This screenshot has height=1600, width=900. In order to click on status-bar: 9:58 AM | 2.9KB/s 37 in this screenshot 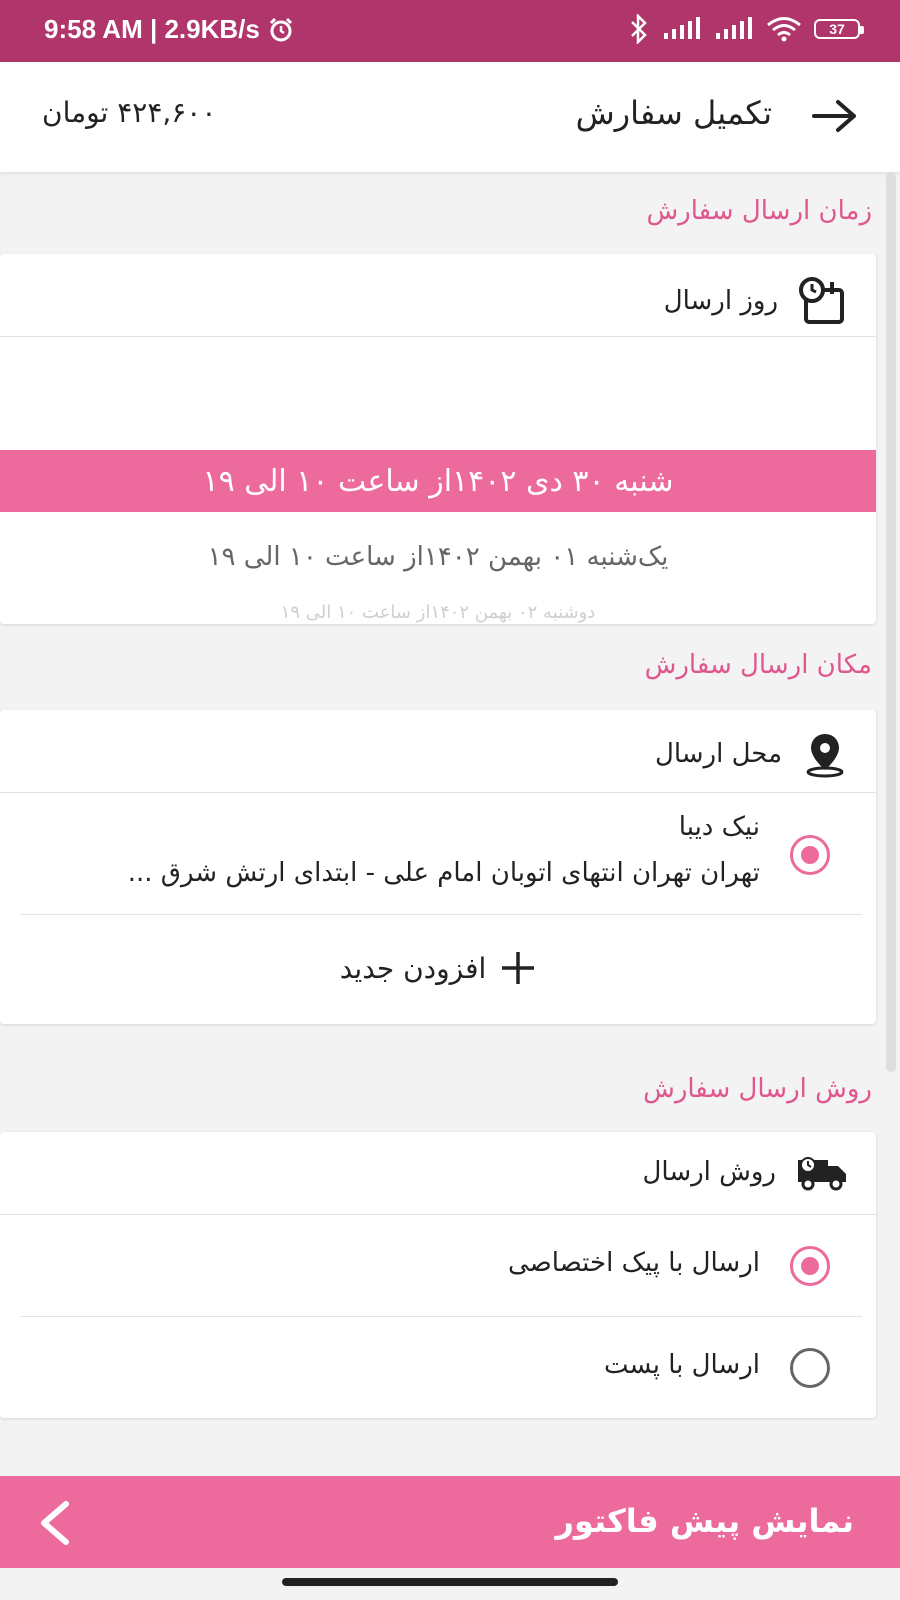, I will do `click(450, 31)`.